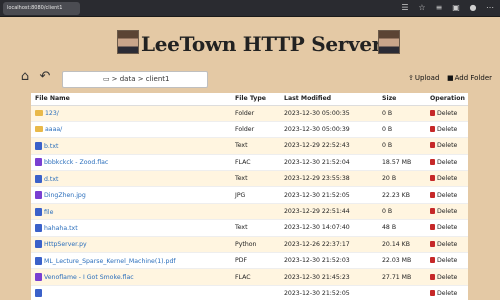 This screenshot has width=500, height=300. I want to click on file-link: d.txt, so click(51, 179).